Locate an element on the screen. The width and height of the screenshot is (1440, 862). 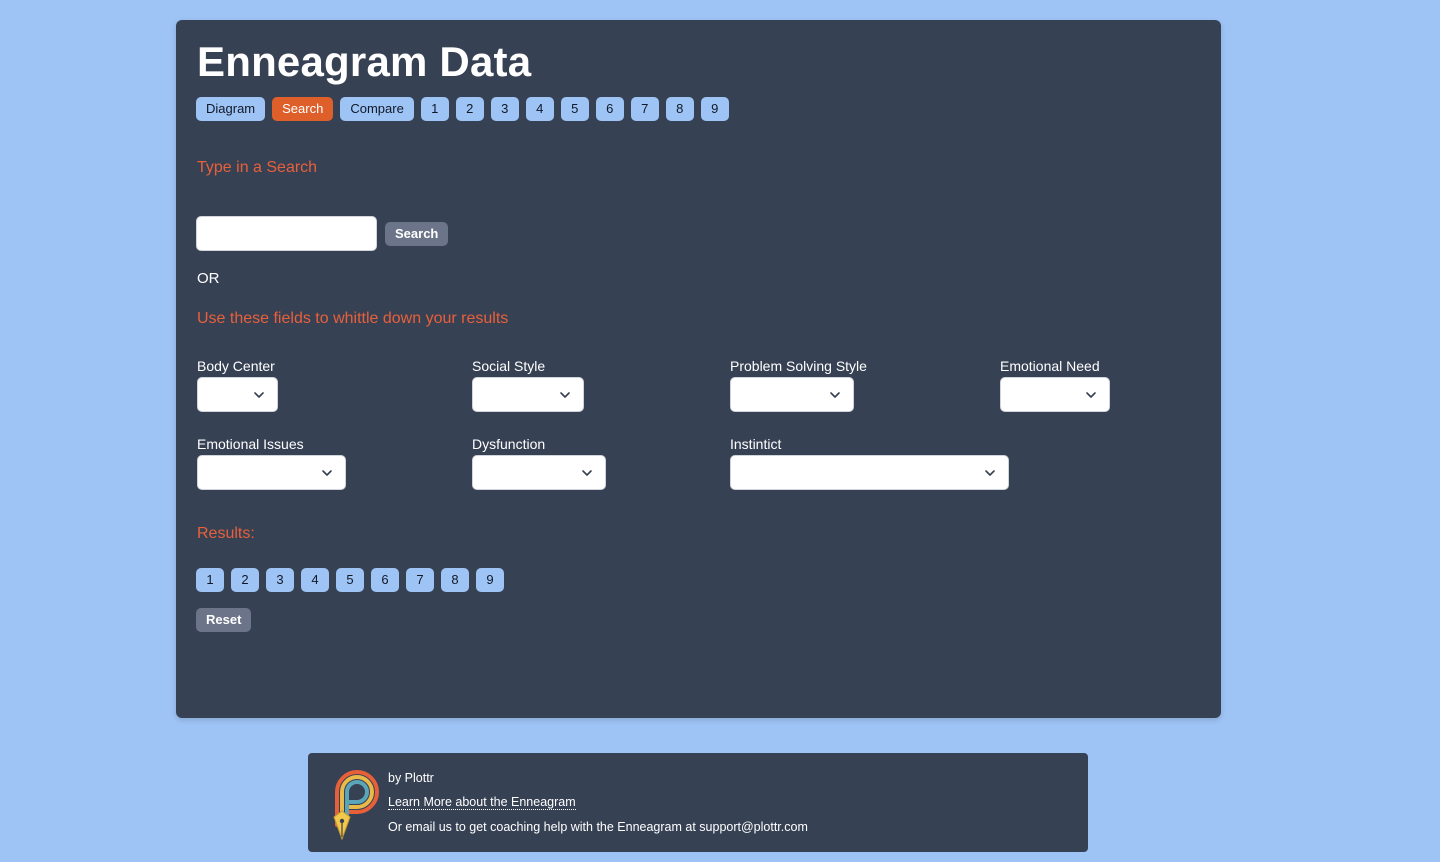
result-type-1-button: 1 is located at coordinates (210, 580).